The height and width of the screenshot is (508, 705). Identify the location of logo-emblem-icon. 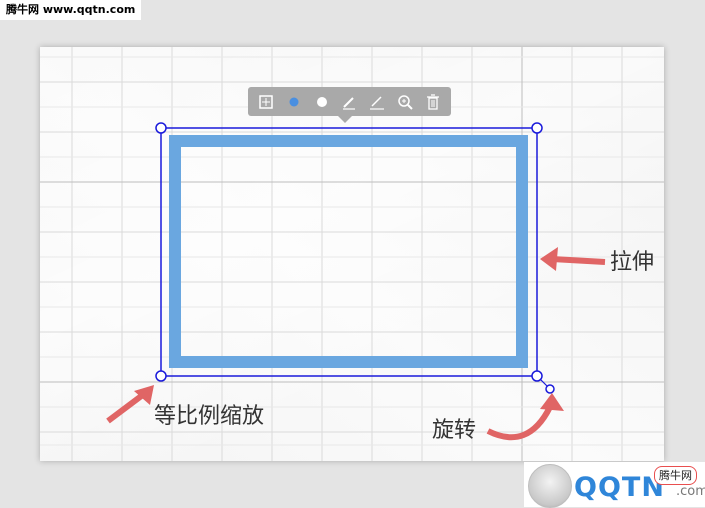
(550, 486).